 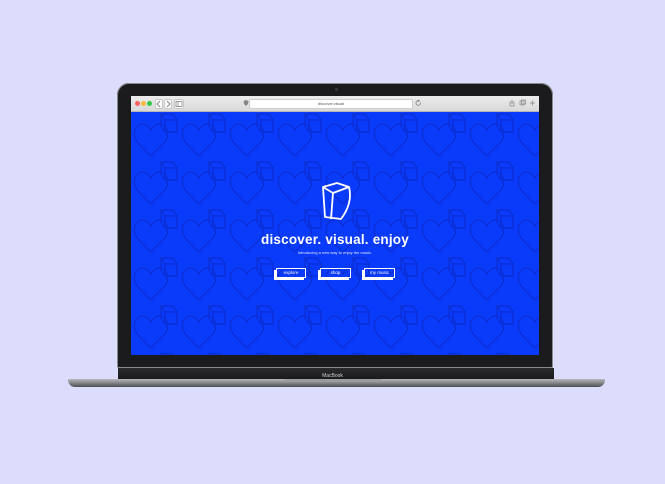 I want to click on chevron-left-icon, so click(x=158, y=104).